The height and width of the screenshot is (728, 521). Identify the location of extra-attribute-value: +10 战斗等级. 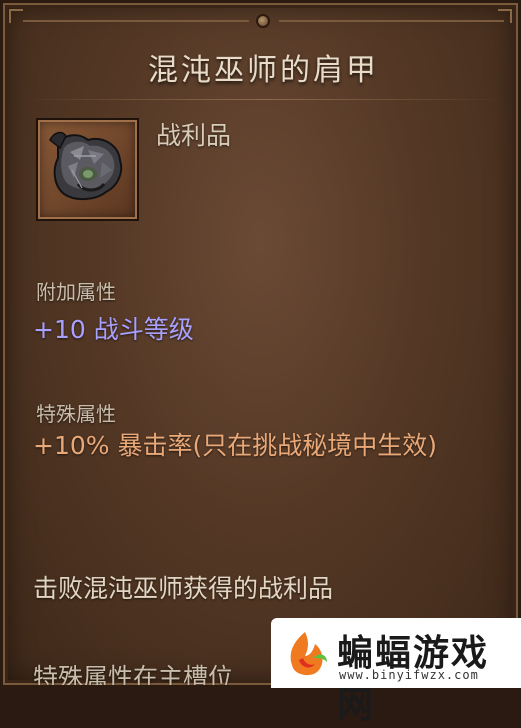
(113, 329).